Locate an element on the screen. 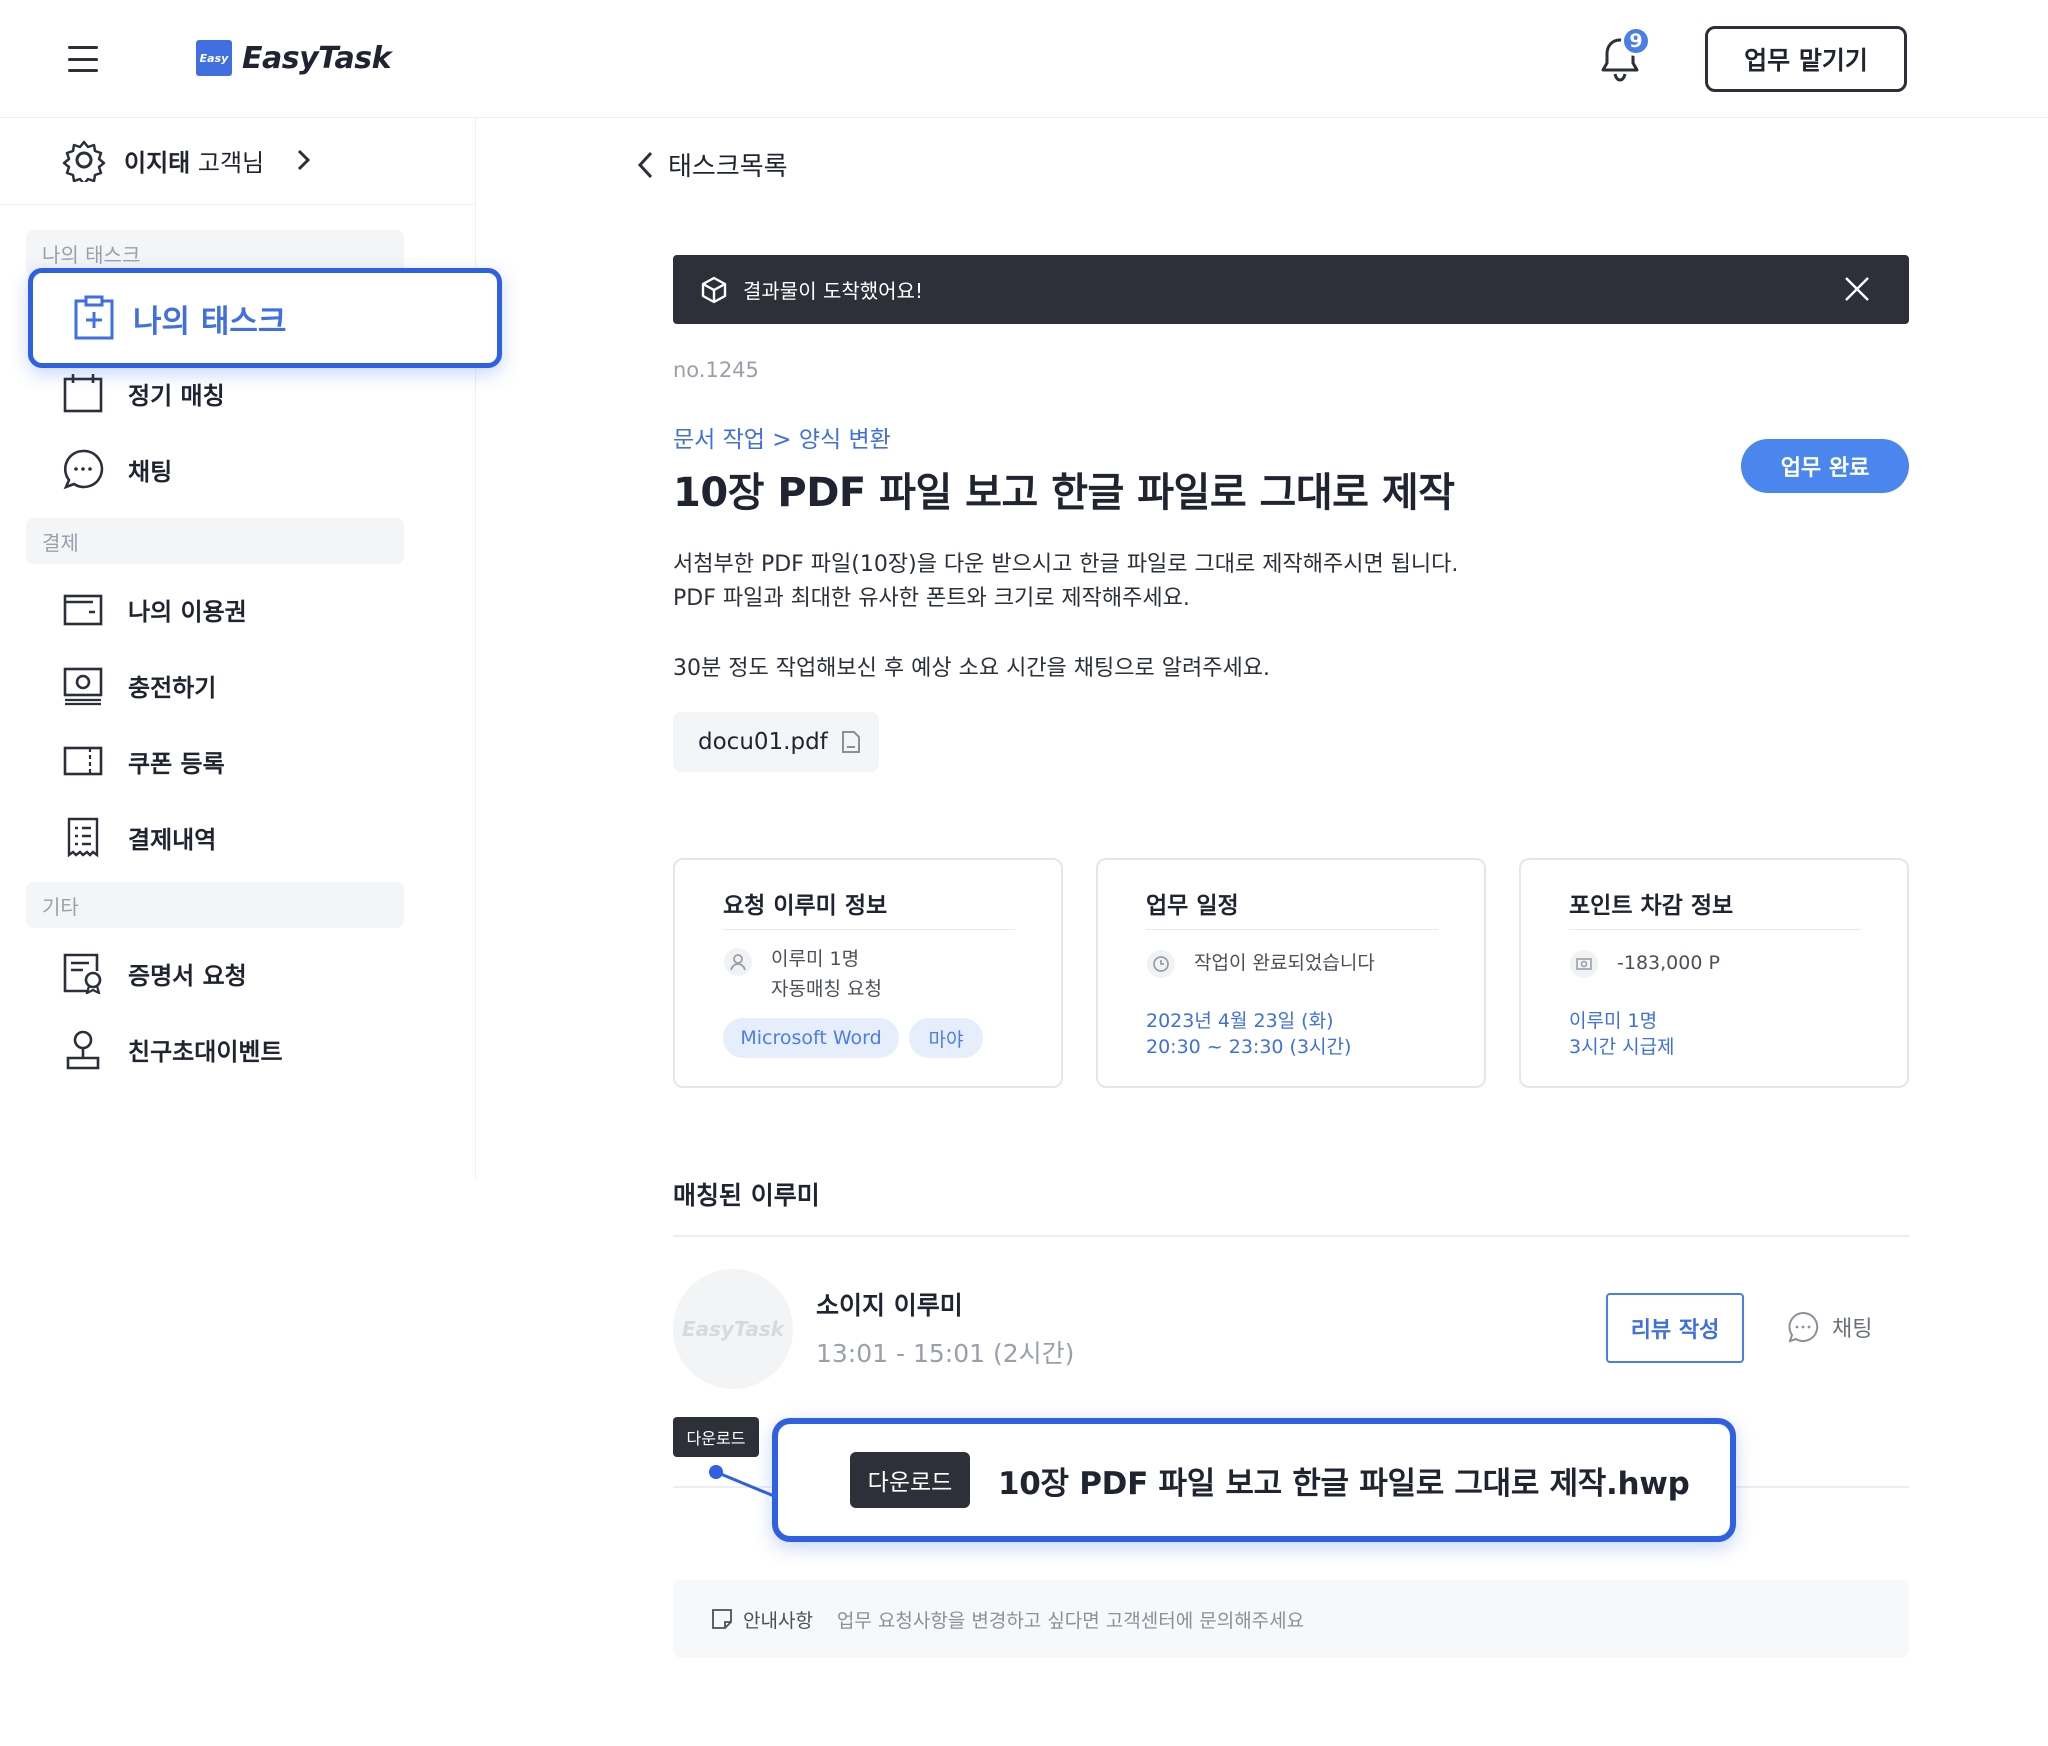  attachment-filename: docu01.pdf is located at coordinates (763, 742).